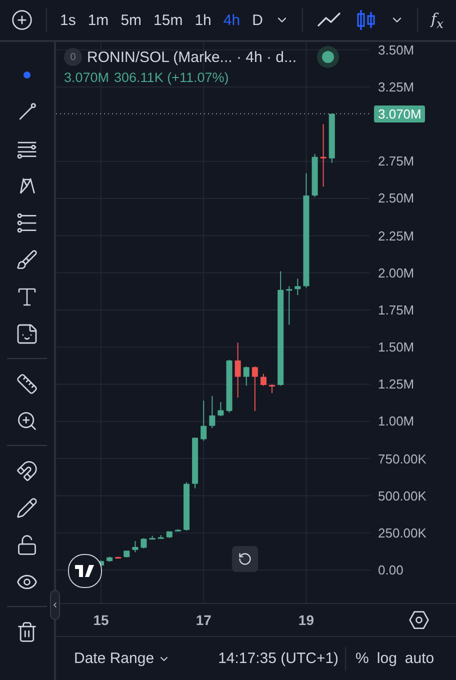  I want to click on clock-text: 14:17:35 (UTC+1), so click(278, 658).